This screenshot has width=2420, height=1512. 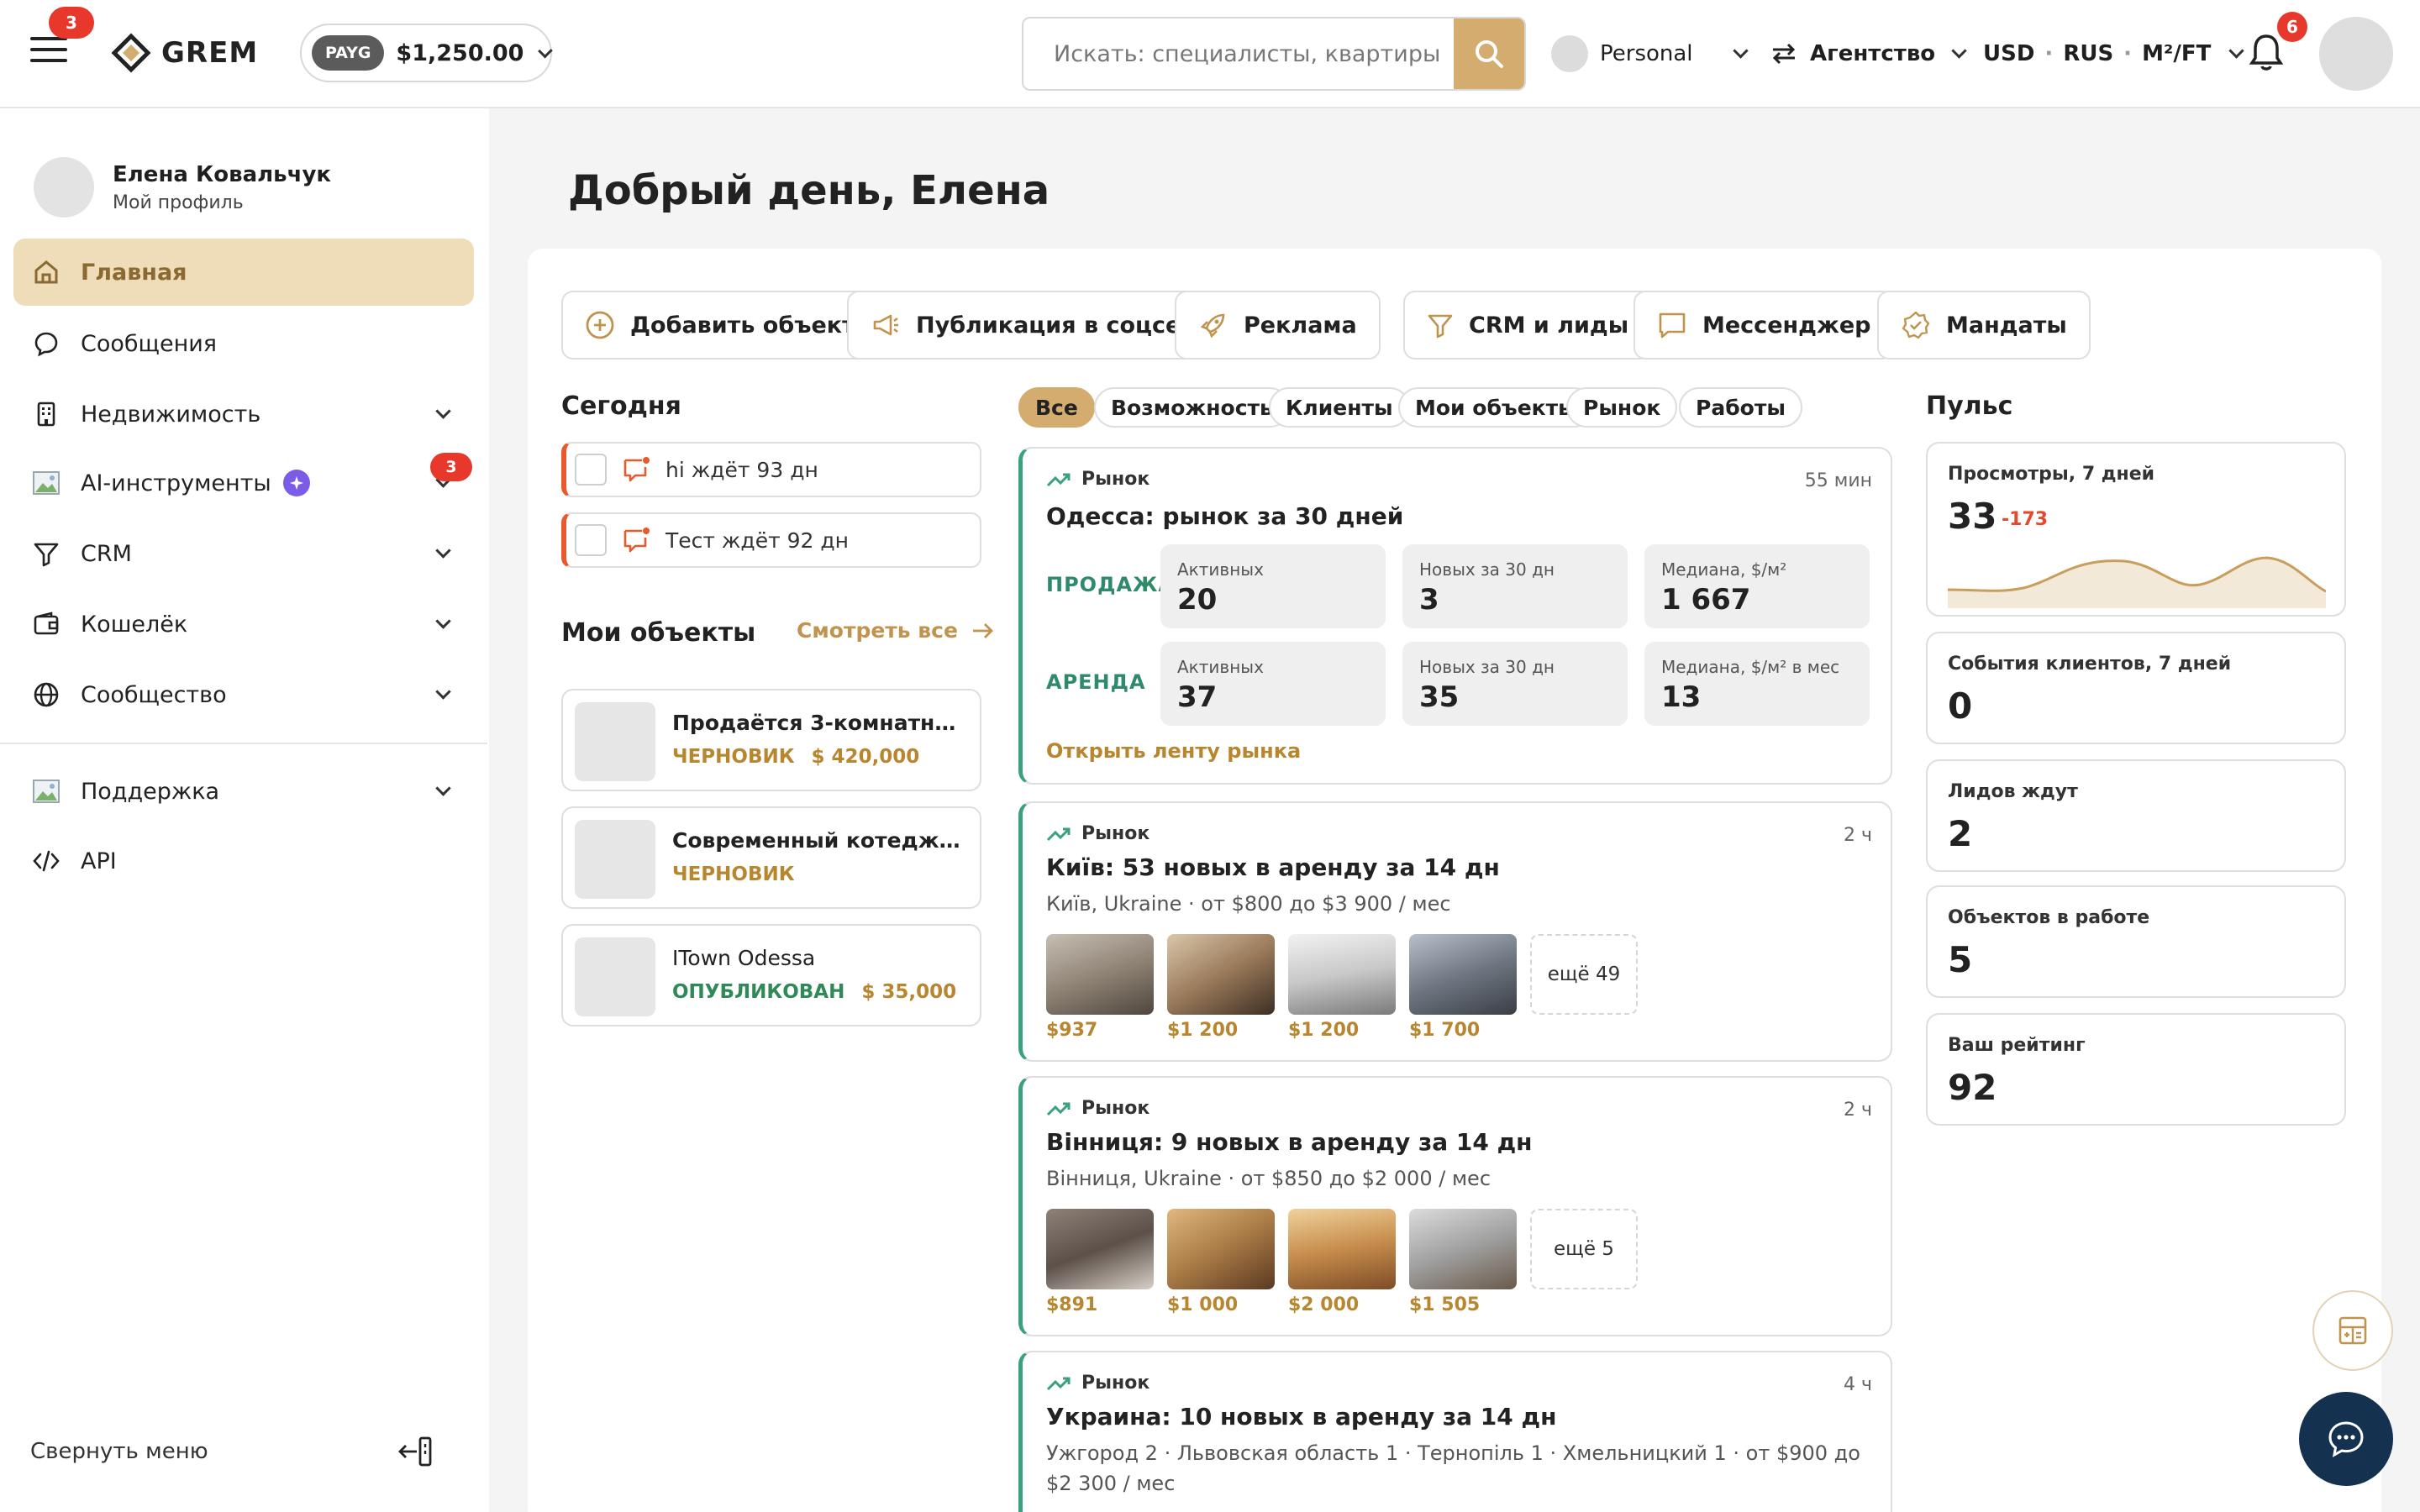 What do you see at coordinates (1238, 53) in the screenshot?
I see `search-input` at bounding box center [1238, 53].